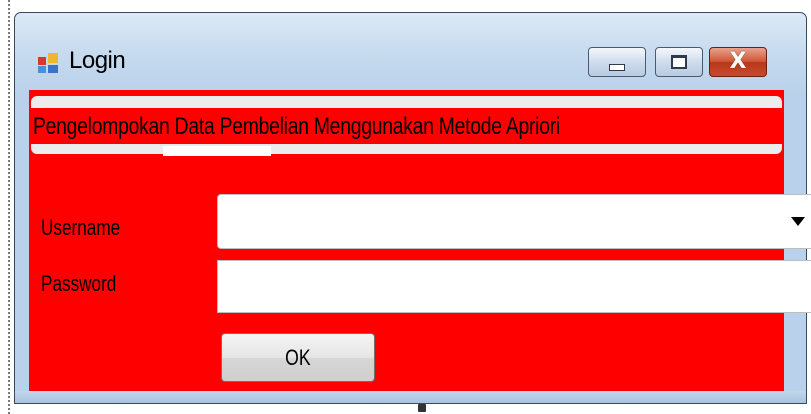 This screenshot has width=811, height=414. Describe the element at coordinates (617, 62) in the screenshot. I see `minimize-button` at that location.